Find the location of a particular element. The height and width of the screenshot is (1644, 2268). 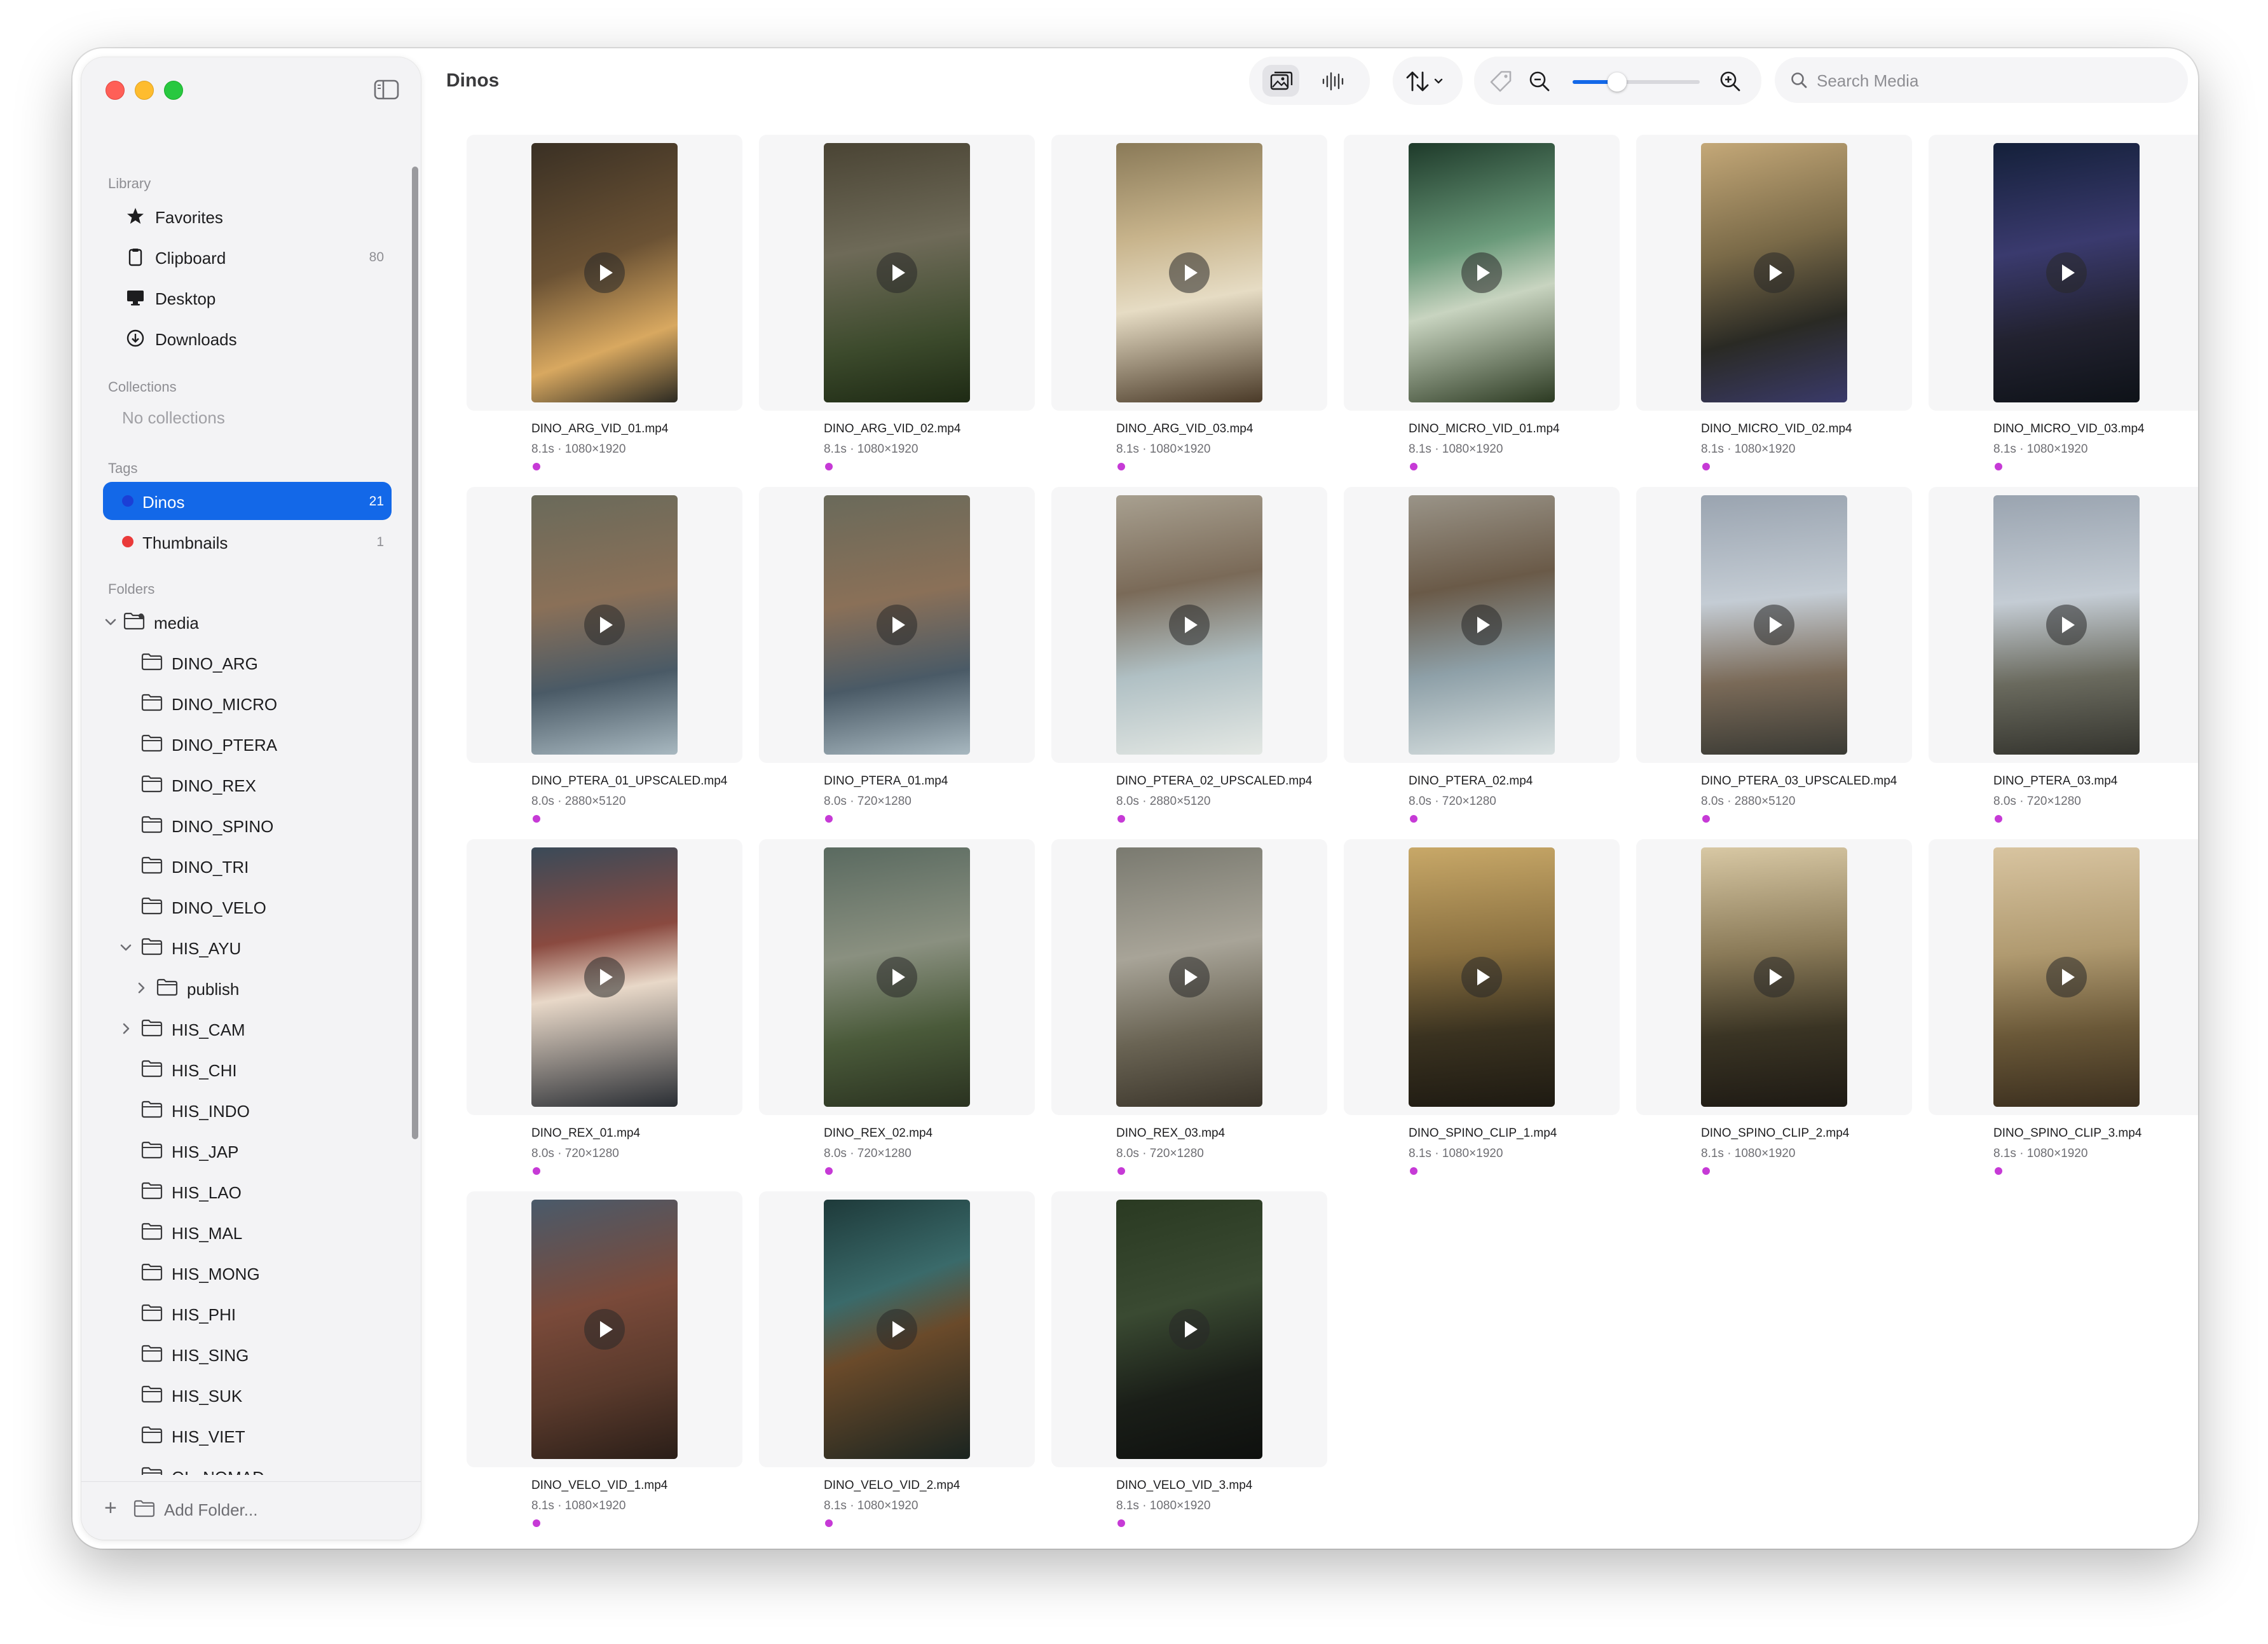

sidebar-folder-his-lao: HIS_LAO is located at coordinates (264, 1191).